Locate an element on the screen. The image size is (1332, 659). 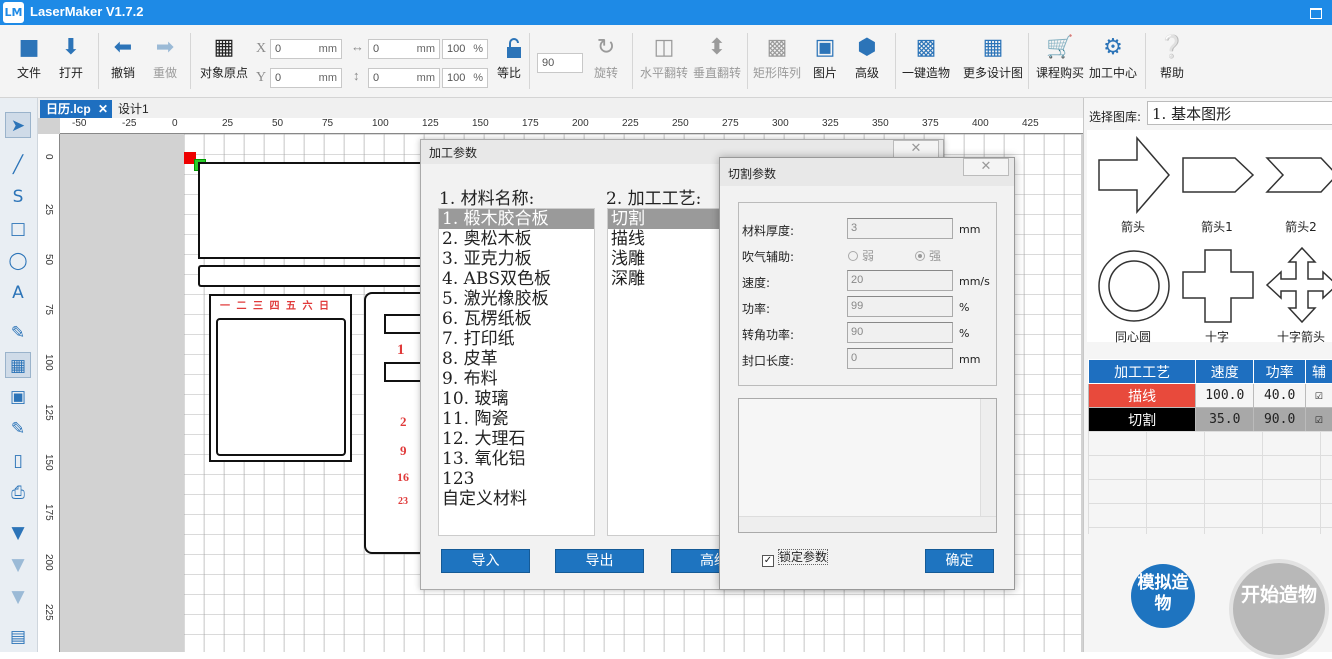
rectangle-tool: □ is located at coordinates (18, 229).